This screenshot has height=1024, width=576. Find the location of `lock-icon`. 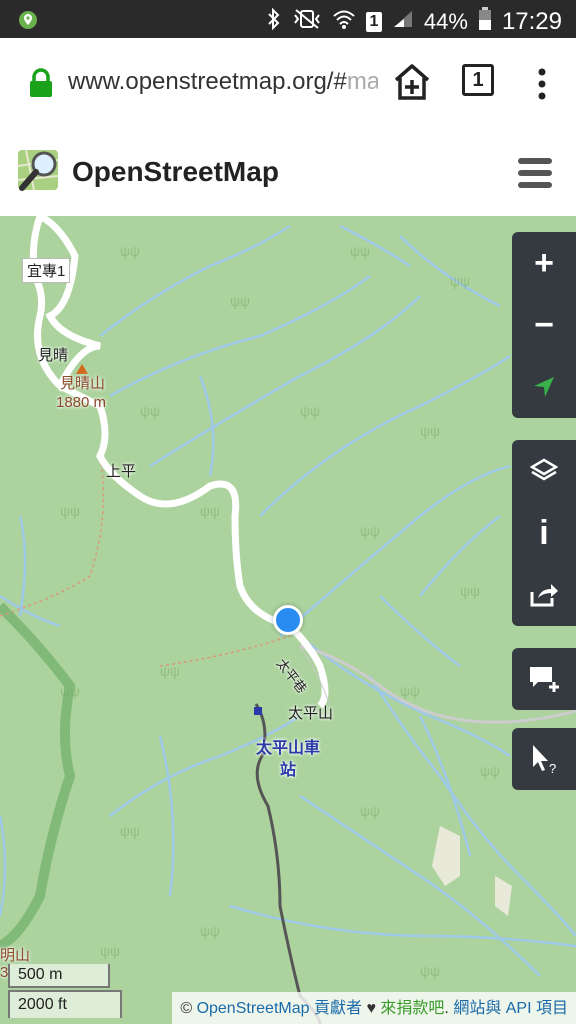

lock-icon is located at coordinates (41, 85).